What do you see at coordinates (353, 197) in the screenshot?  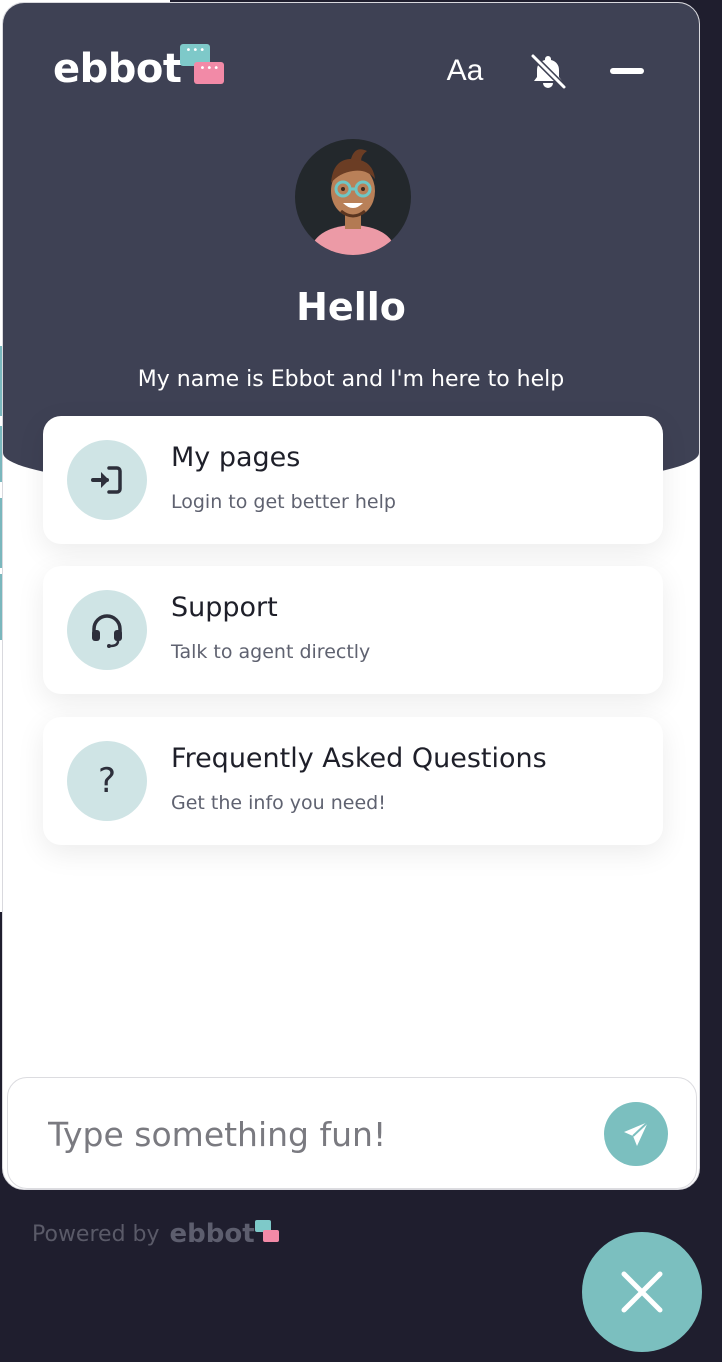 I see `bot-avatar` at bounding box center [353, 197].